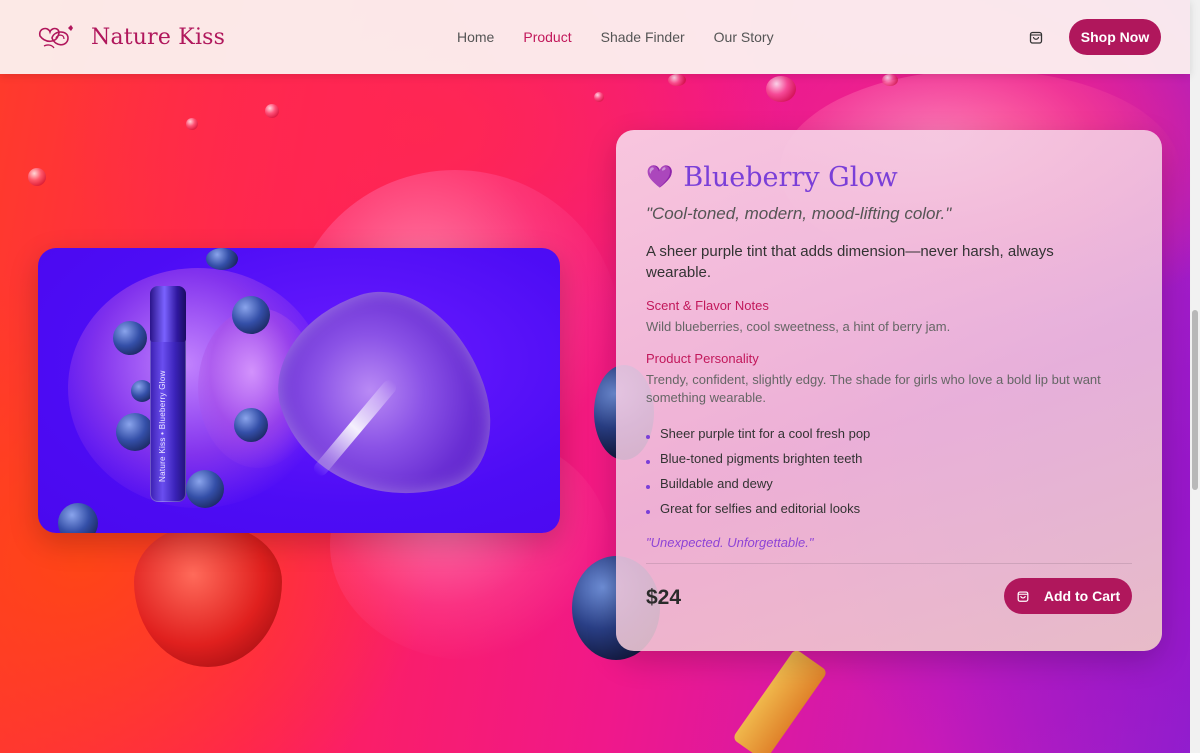 The height and width of the screenshot is (753, 1200). I want to click on title-row: 💜 Blueberry Glow, so click(889, 177).